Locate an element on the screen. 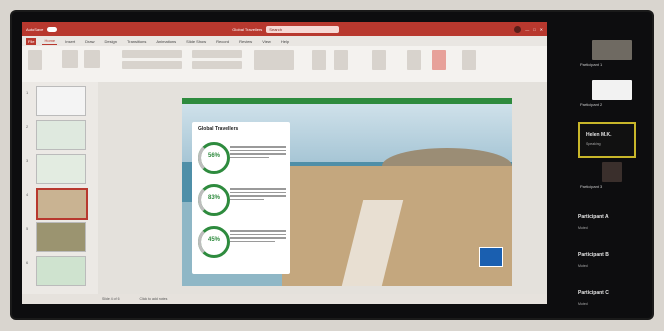 The image size is (664, 331). paste-button is located at coordinates (35, 60).